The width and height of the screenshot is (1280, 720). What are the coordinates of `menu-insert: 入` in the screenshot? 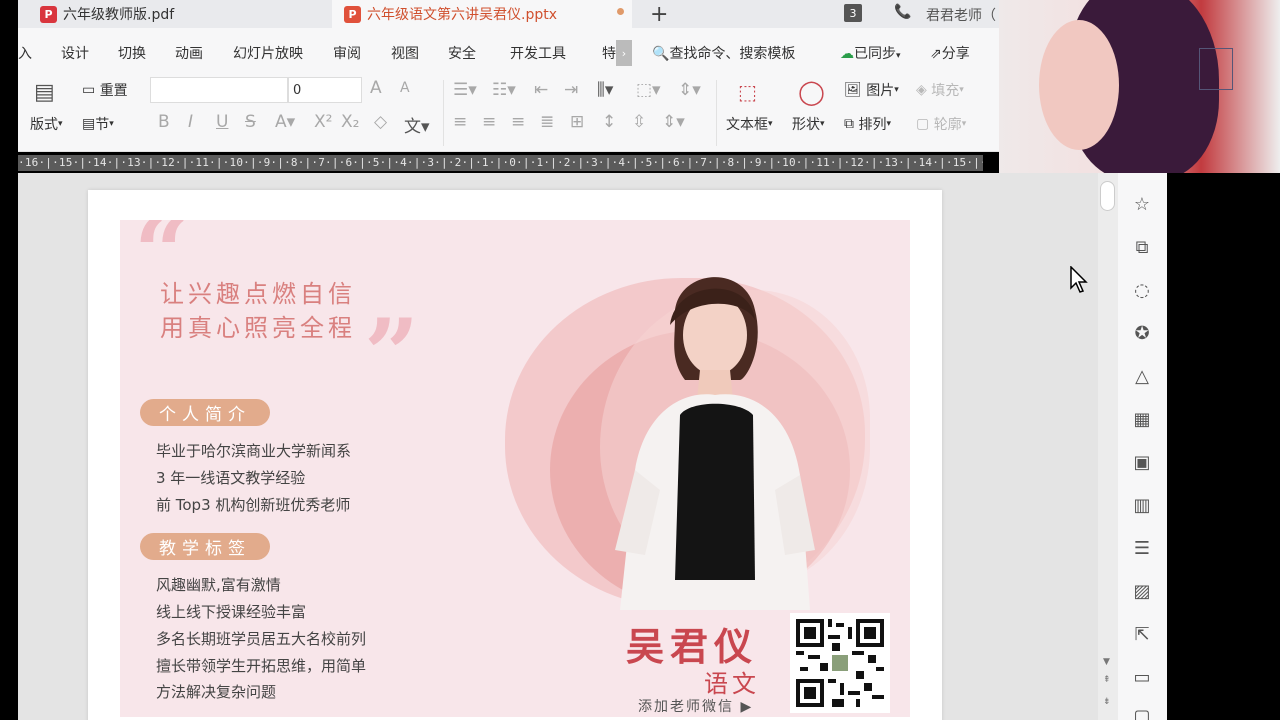 It's located at (25, 53).